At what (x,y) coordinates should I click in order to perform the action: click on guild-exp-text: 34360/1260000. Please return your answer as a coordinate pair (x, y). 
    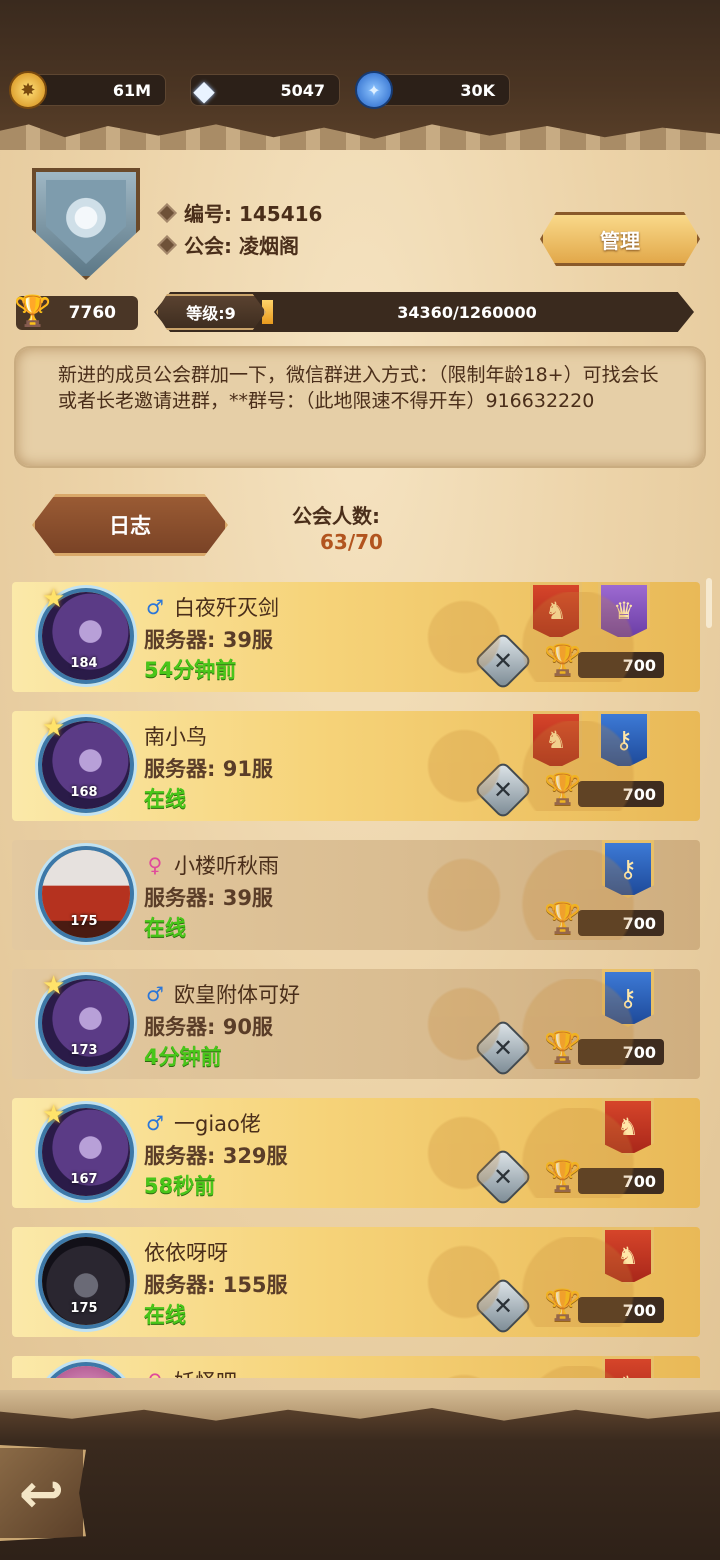
    Looking at the image, I should click on (467, 312).